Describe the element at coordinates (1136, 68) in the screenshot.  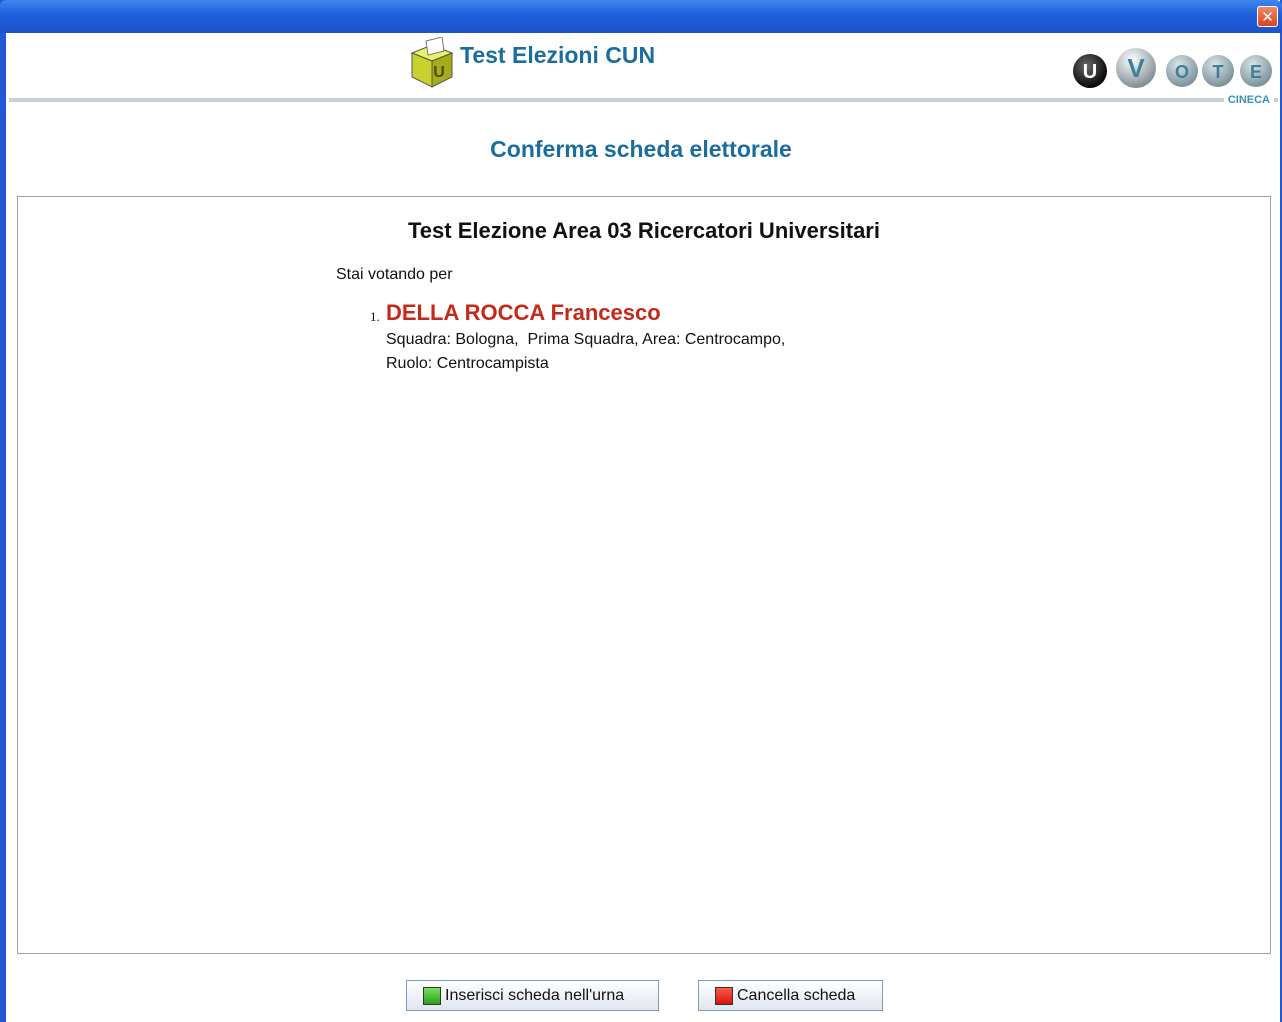
I see `brand-letter-v: V` at that location.